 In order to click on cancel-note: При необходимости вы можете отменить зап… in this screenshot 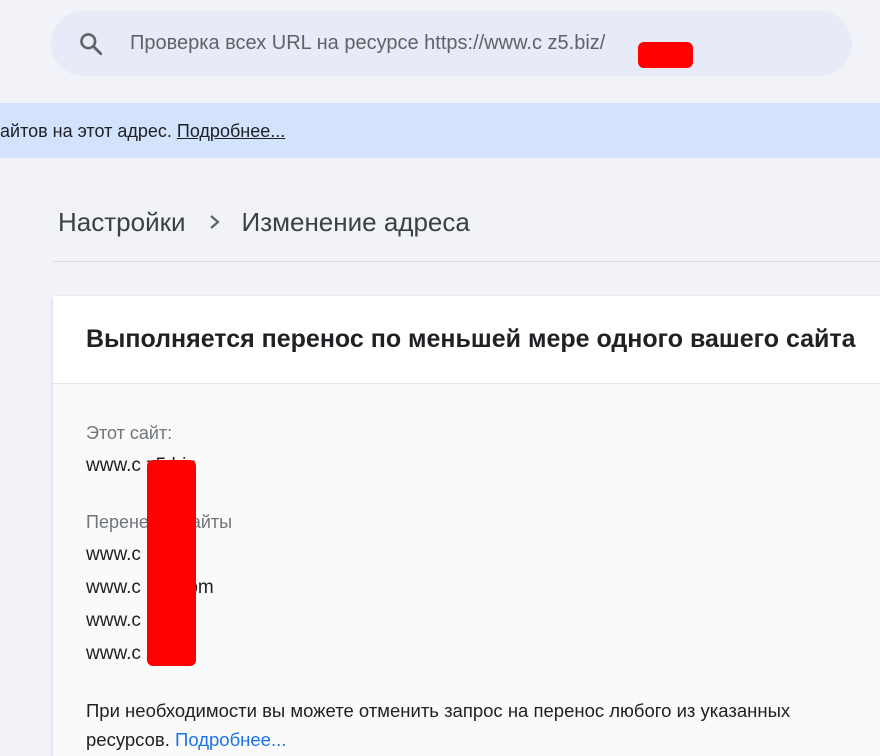, I will do `click(446, 725)`.